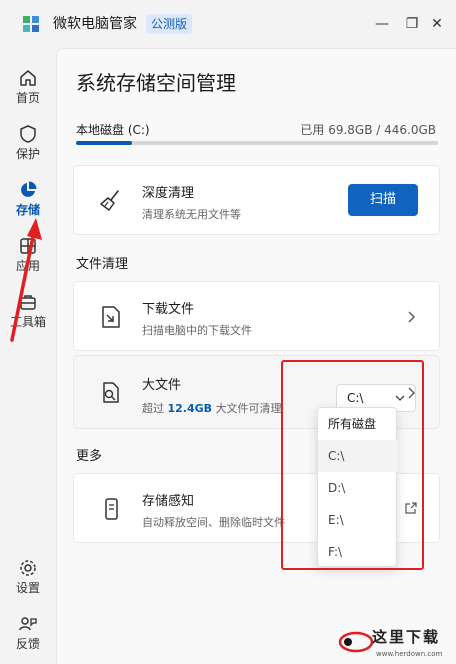 The height and width of the screenshot is (664, 456). I want to click on download-file-icon, so click(111, 317).